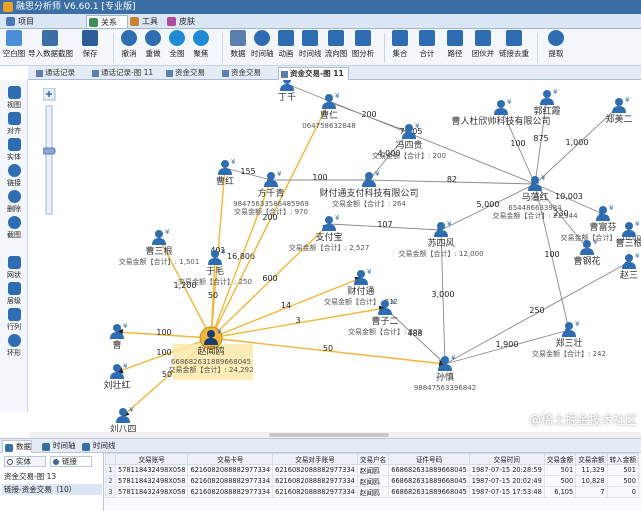 Image resolution: width=641 pixels, height=511 pixels. What do you see at coordinates (363, 44) in the screenshot?
I see `graph-analysis-button: 图分析` at bounding box center [363, 44].